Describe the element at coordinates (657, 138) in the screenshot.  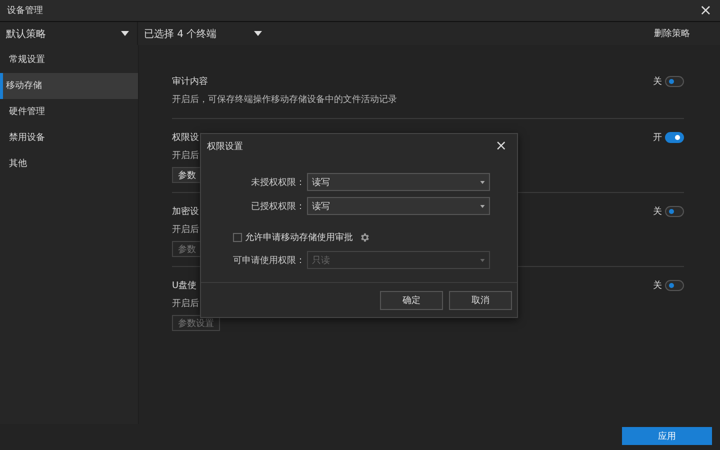
I see `toggle-label: 开` at that location.